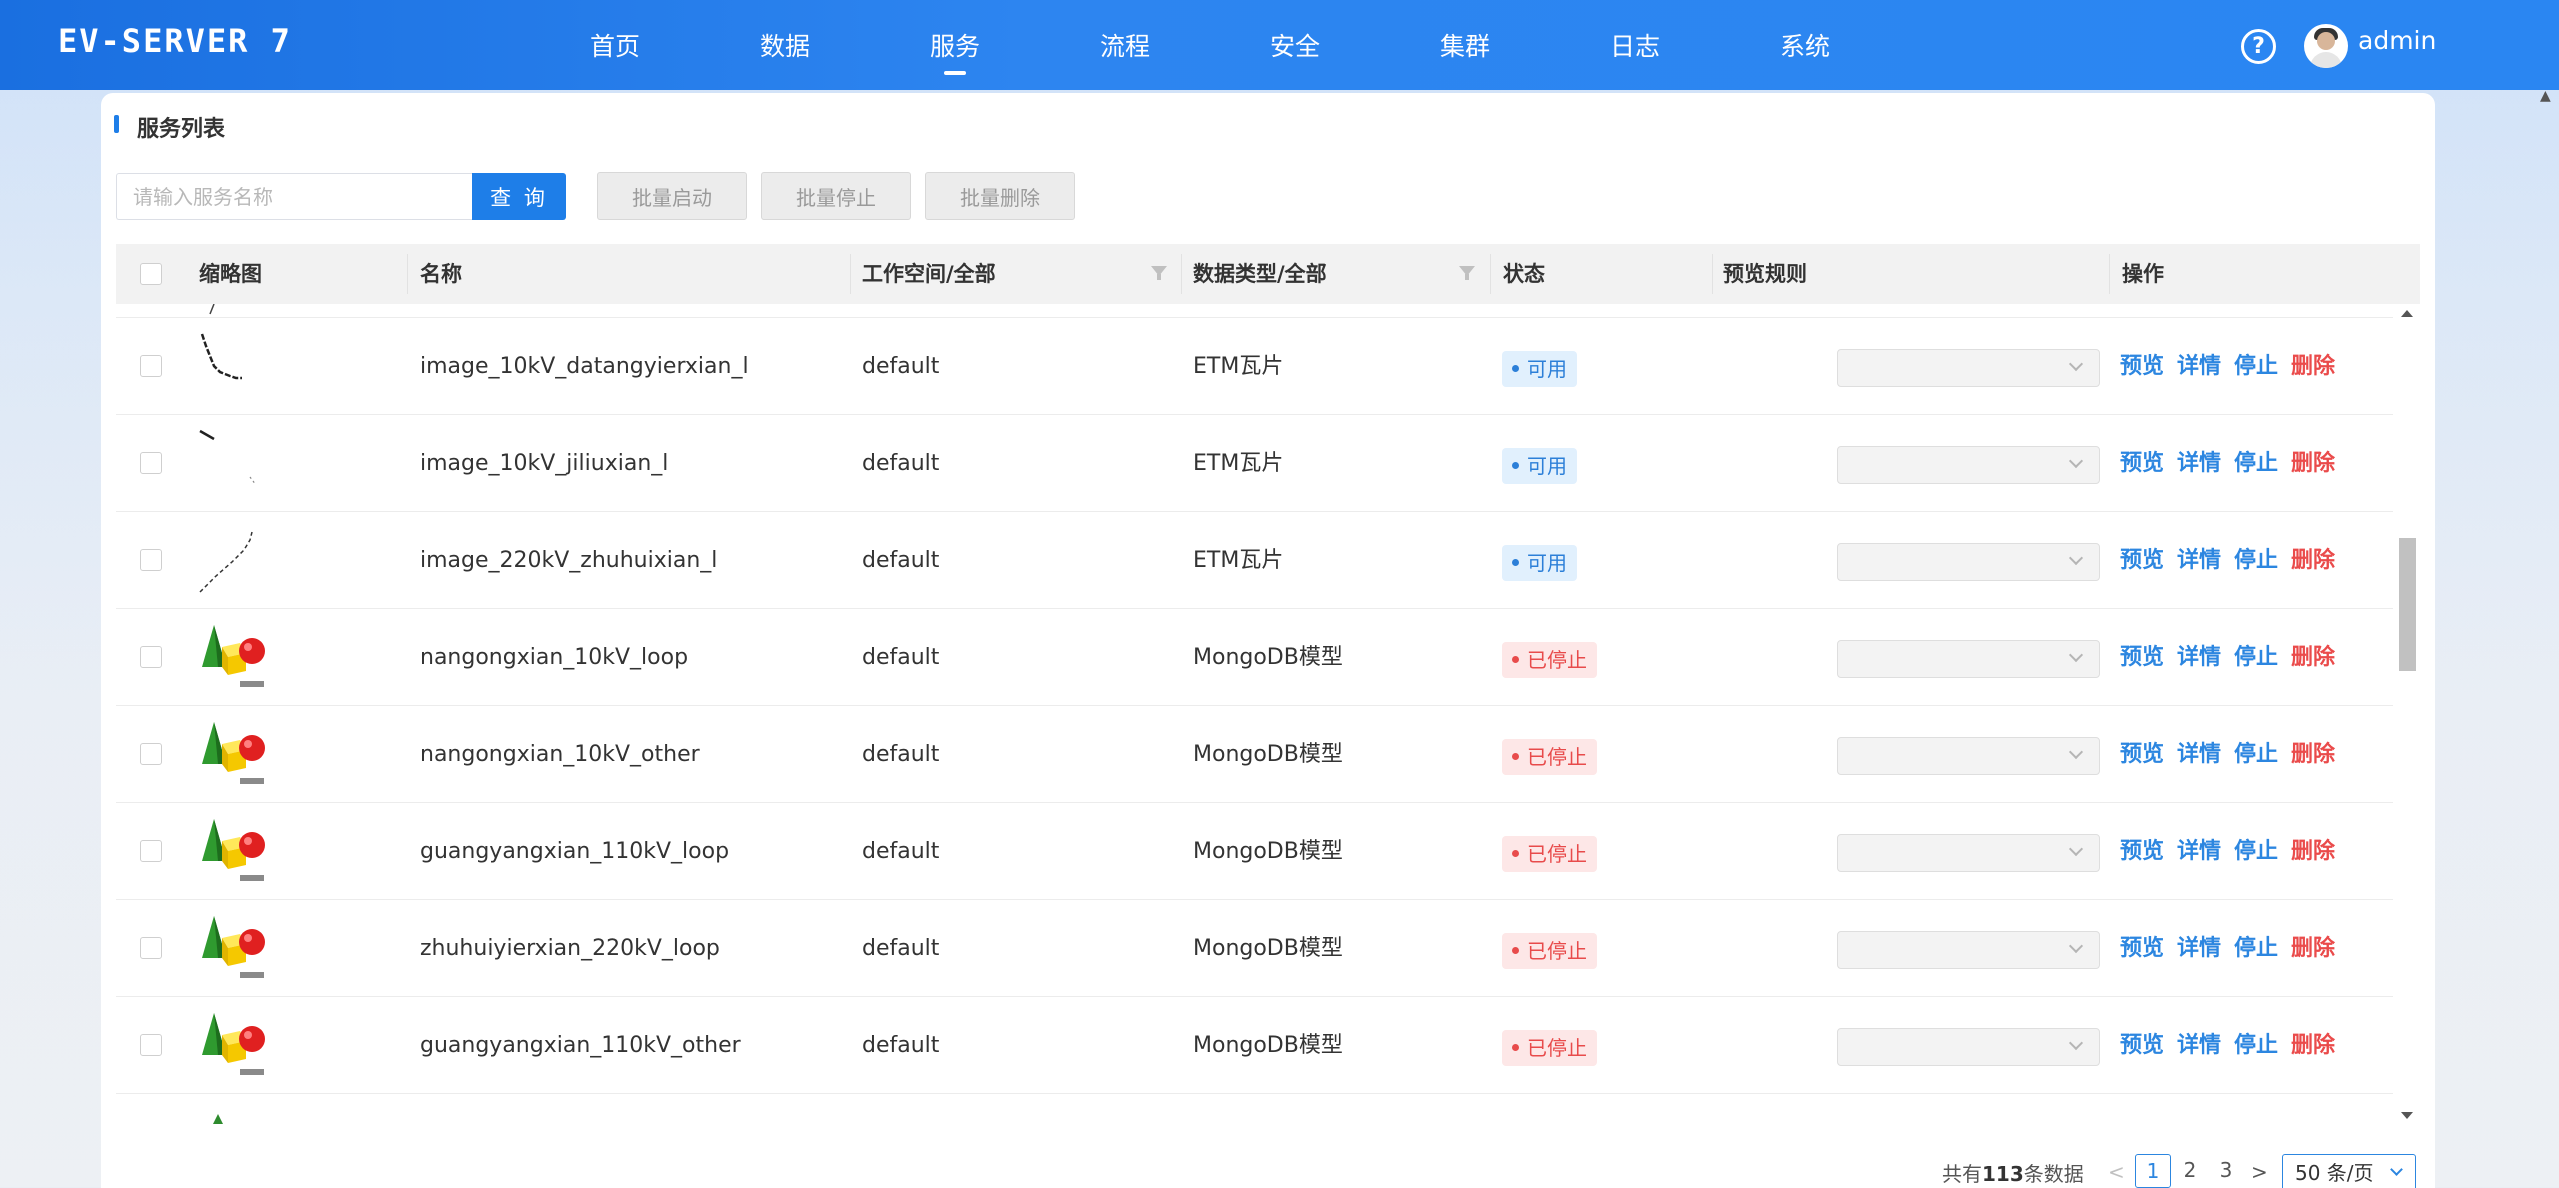  Describe the element at coordinates (785, 45) in the screenshot. I see `nav-item-1: 数据` at that location.